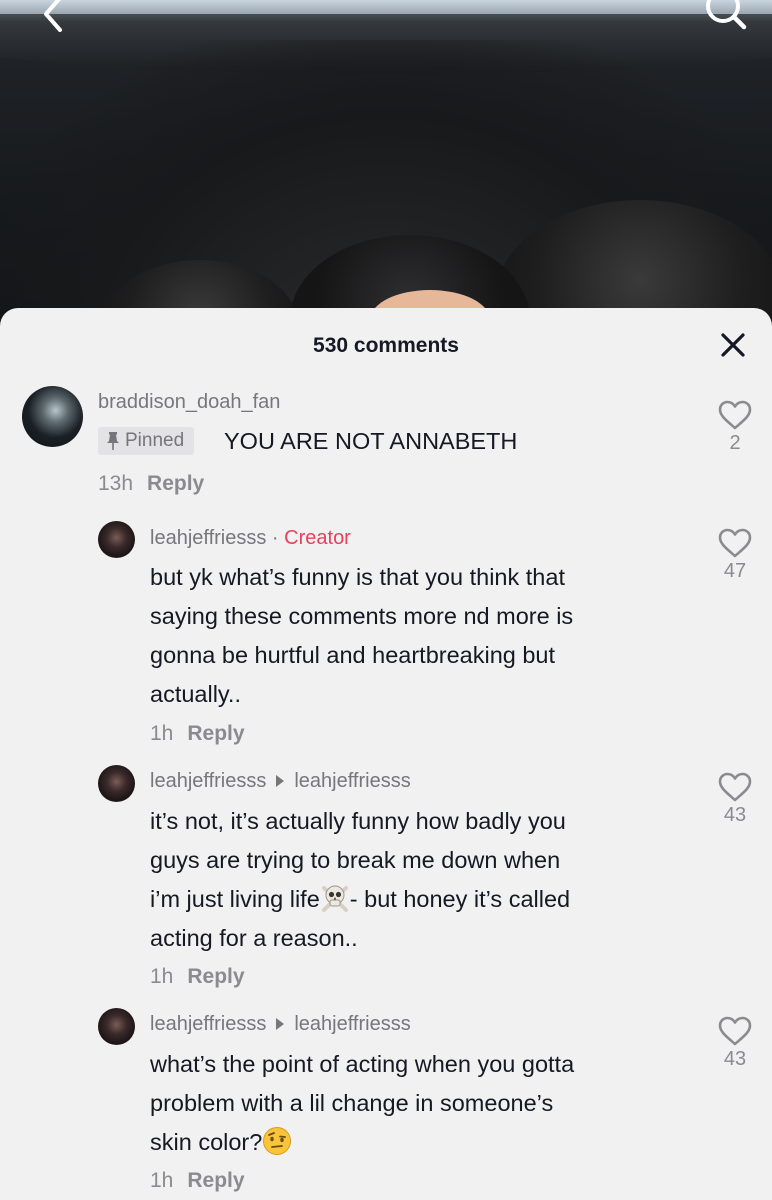  What do you see at coordinates (355, 860) in the screenshot?
I see `reply-text-line: guys are trying to break me down when` at bounding box center [355, 860].